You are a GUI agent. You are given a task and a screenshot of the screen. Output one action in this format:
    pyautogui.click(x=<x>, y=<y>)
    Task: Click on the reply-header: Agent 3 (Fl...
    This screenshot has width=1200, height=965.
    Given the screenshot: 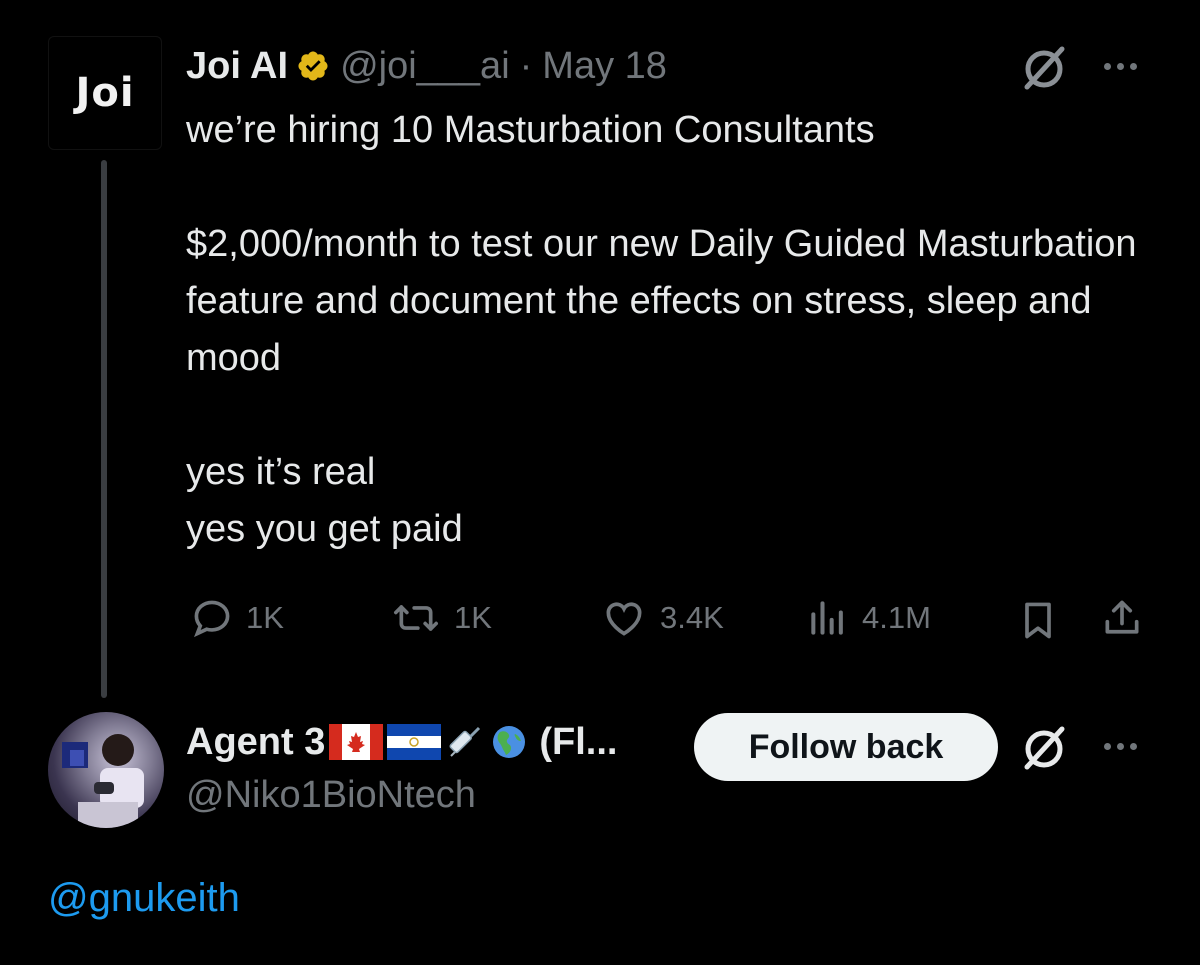 What is the action you would take?
    pyautogui.click(x=401, y=742)
    